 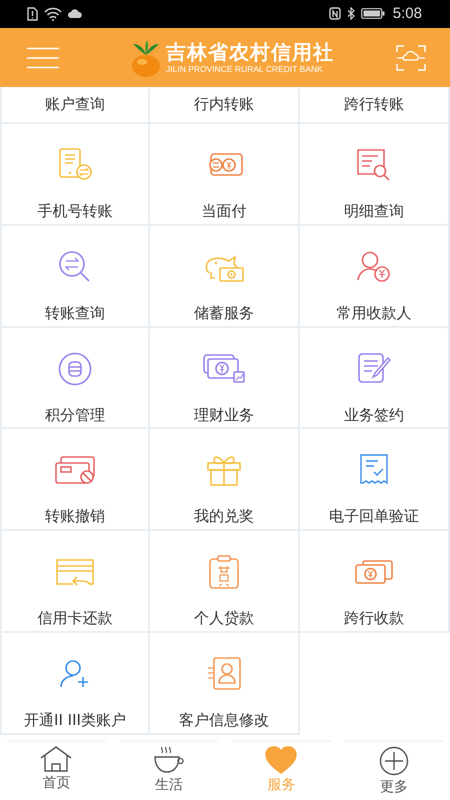 What do you see at coordinates (146, 57) in the screenshot?
I see `fruit-logo-icon` at bounding box center [146, 57].